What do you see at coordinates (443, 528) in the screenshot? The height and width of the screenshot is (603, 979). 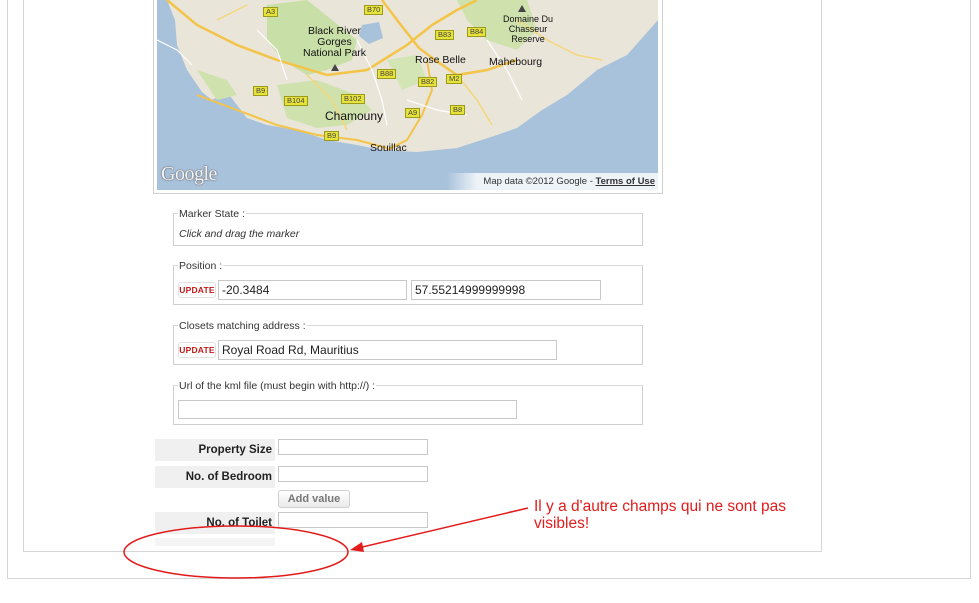 I see `annotation-arrow-line` at bounding box center [443, 528].